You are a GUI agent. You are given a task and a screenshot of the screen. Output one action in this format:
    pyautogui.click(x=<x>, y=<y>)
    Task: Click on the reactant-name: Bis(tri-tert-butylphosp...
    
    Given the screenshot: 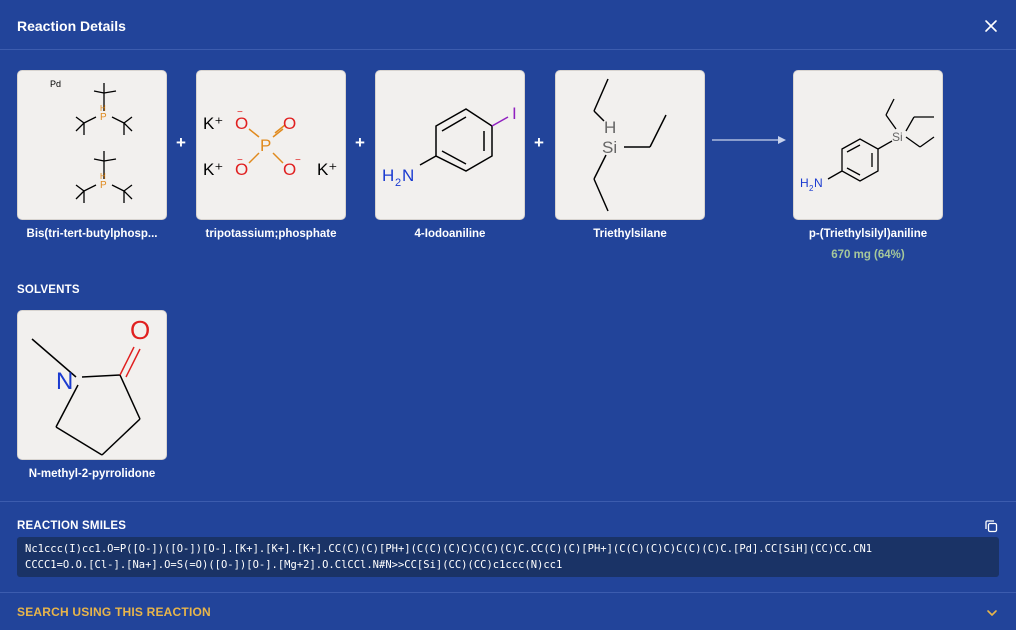 What is the action you would take?
    pyautogui.click(x=92, y=234)
    